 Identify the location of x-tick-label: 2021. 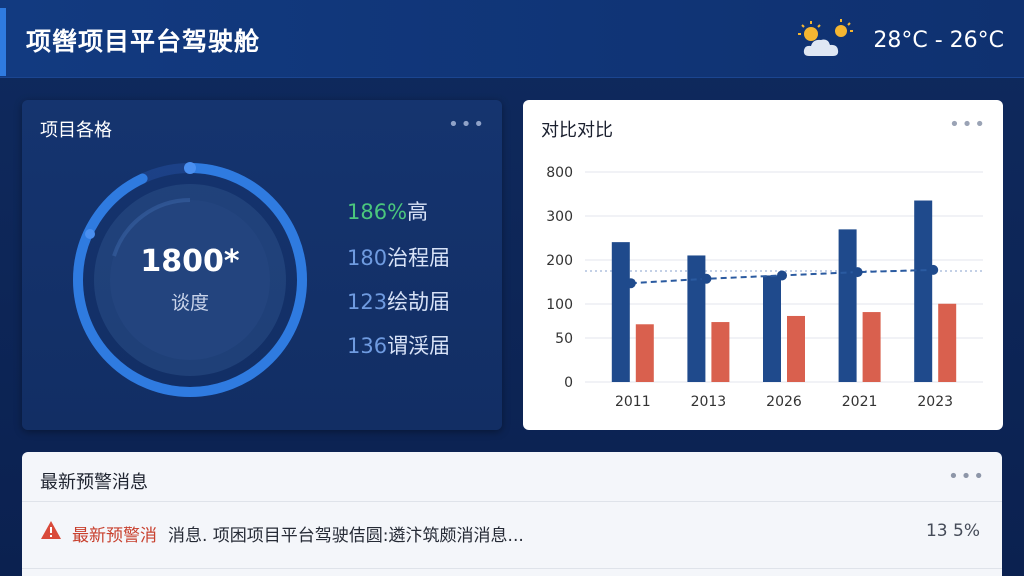
(860, 402).